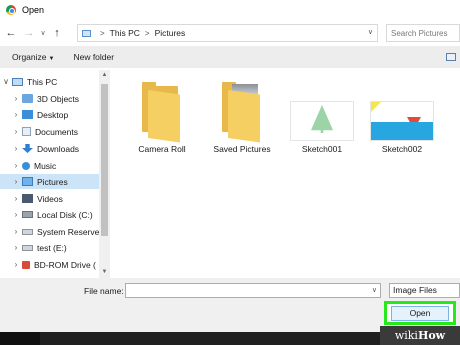 The height and width of the screenshot is (345, 460). Describe the element at coordinates (27, 198) in the screenshot. I see `videos-icon` at that location.